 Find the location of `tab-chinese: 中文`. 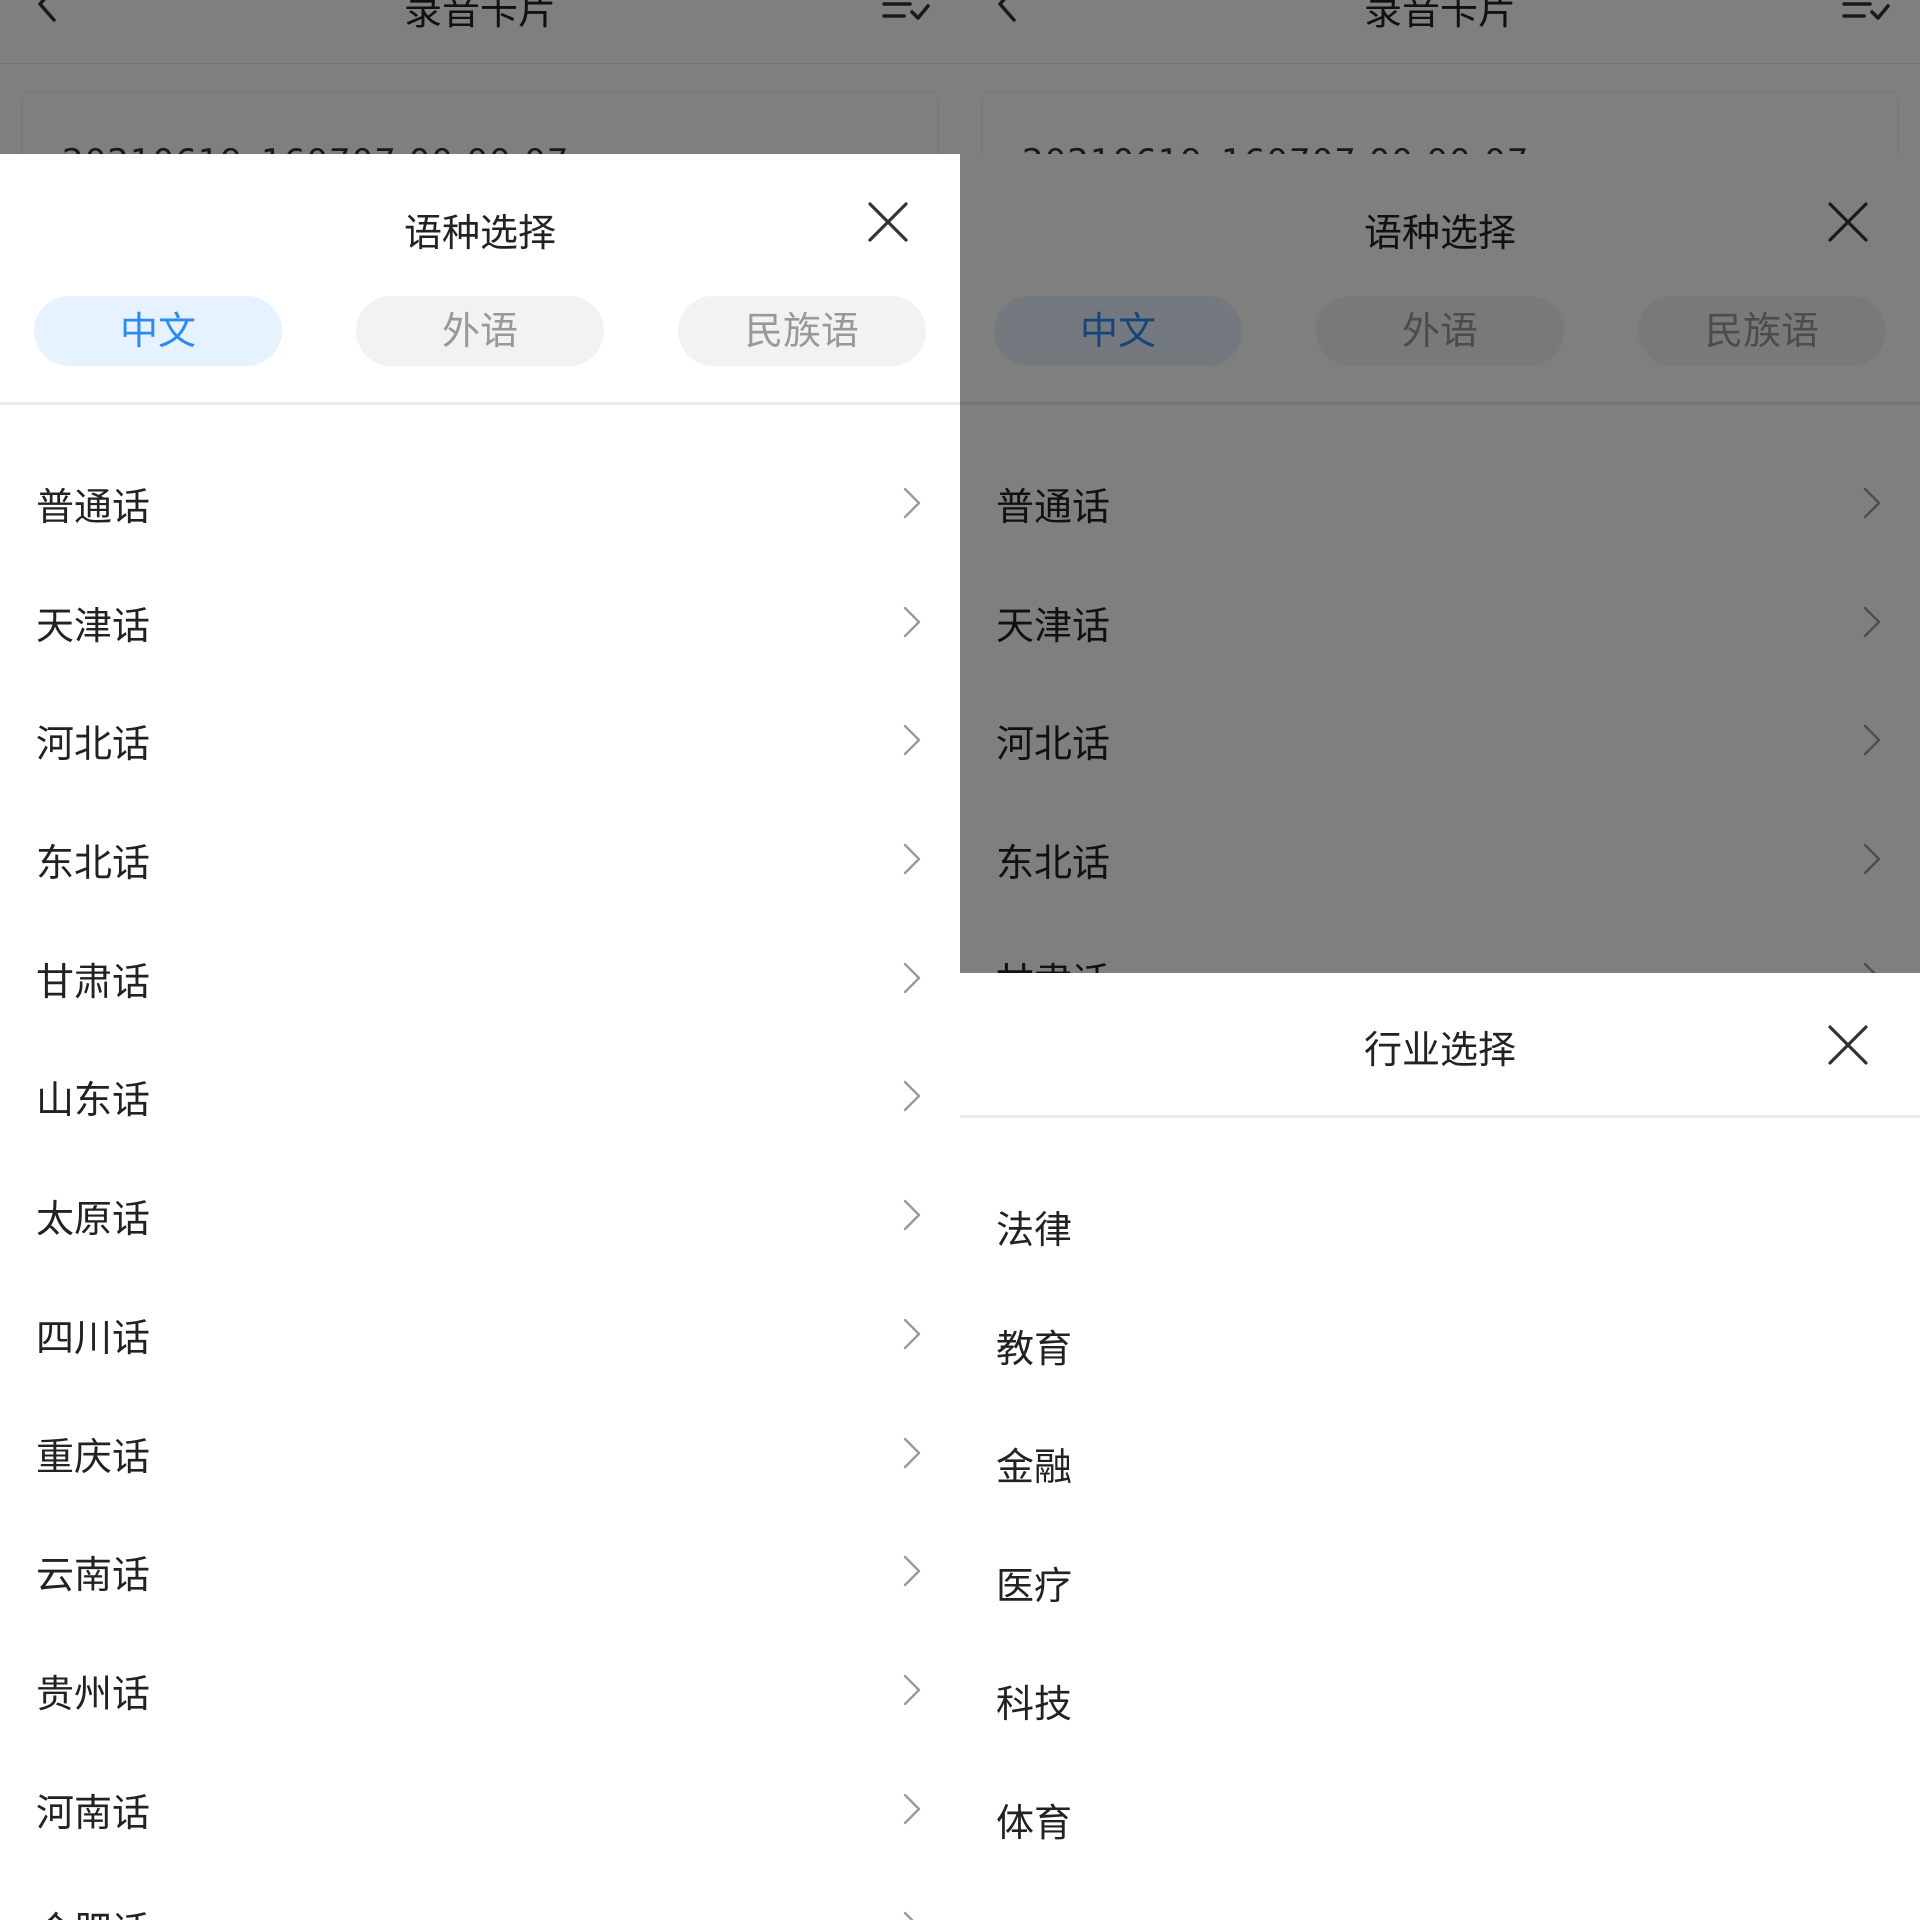

tab-chinese: 中文 is located at coordinates (158, 331).